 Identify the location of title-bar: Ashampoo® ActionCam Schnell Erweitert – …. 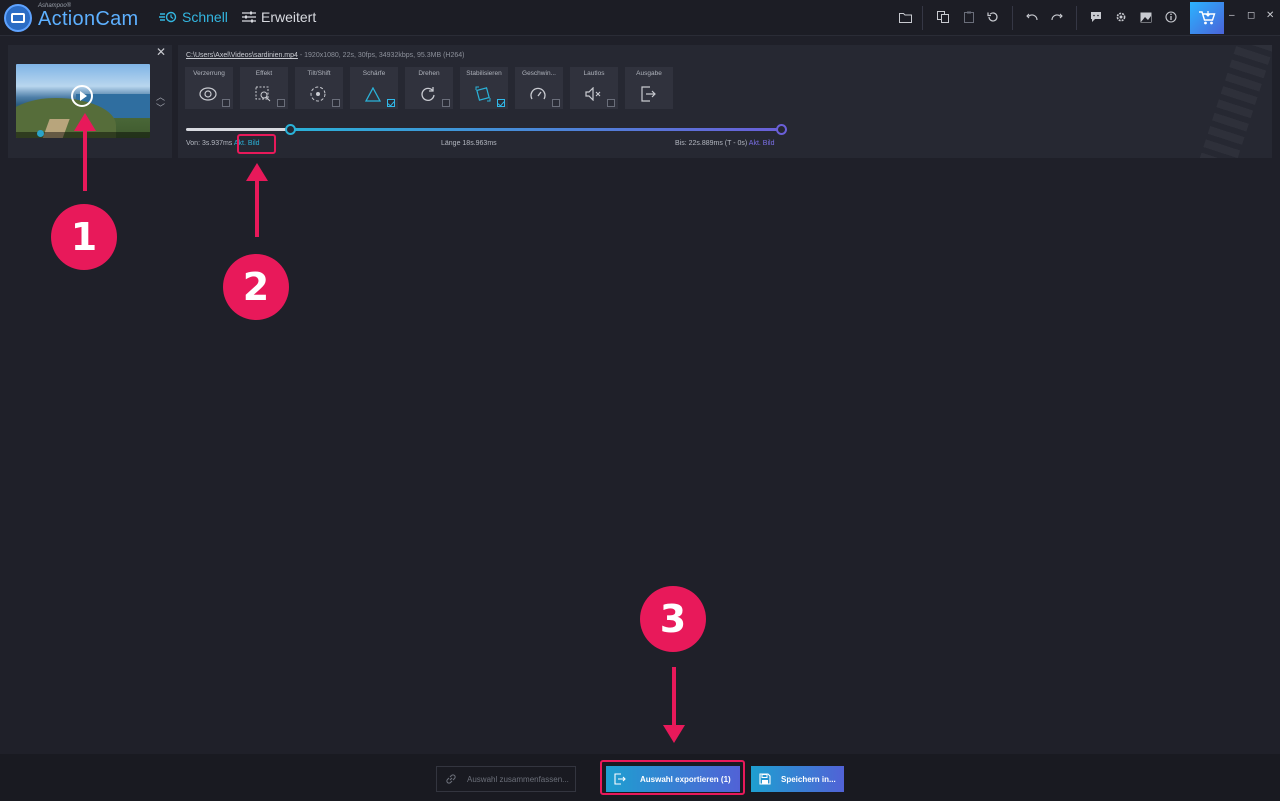
(640, 18).